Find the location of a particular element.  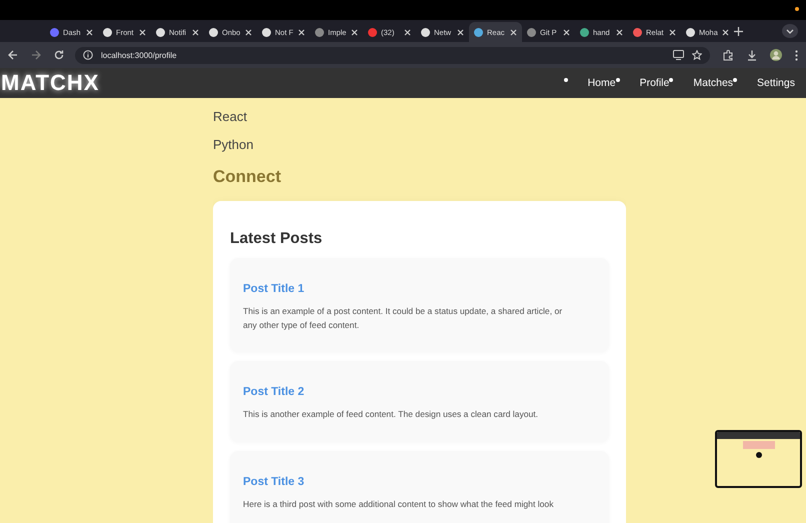

chevron-down-icon is located at coordinates (790, 31).